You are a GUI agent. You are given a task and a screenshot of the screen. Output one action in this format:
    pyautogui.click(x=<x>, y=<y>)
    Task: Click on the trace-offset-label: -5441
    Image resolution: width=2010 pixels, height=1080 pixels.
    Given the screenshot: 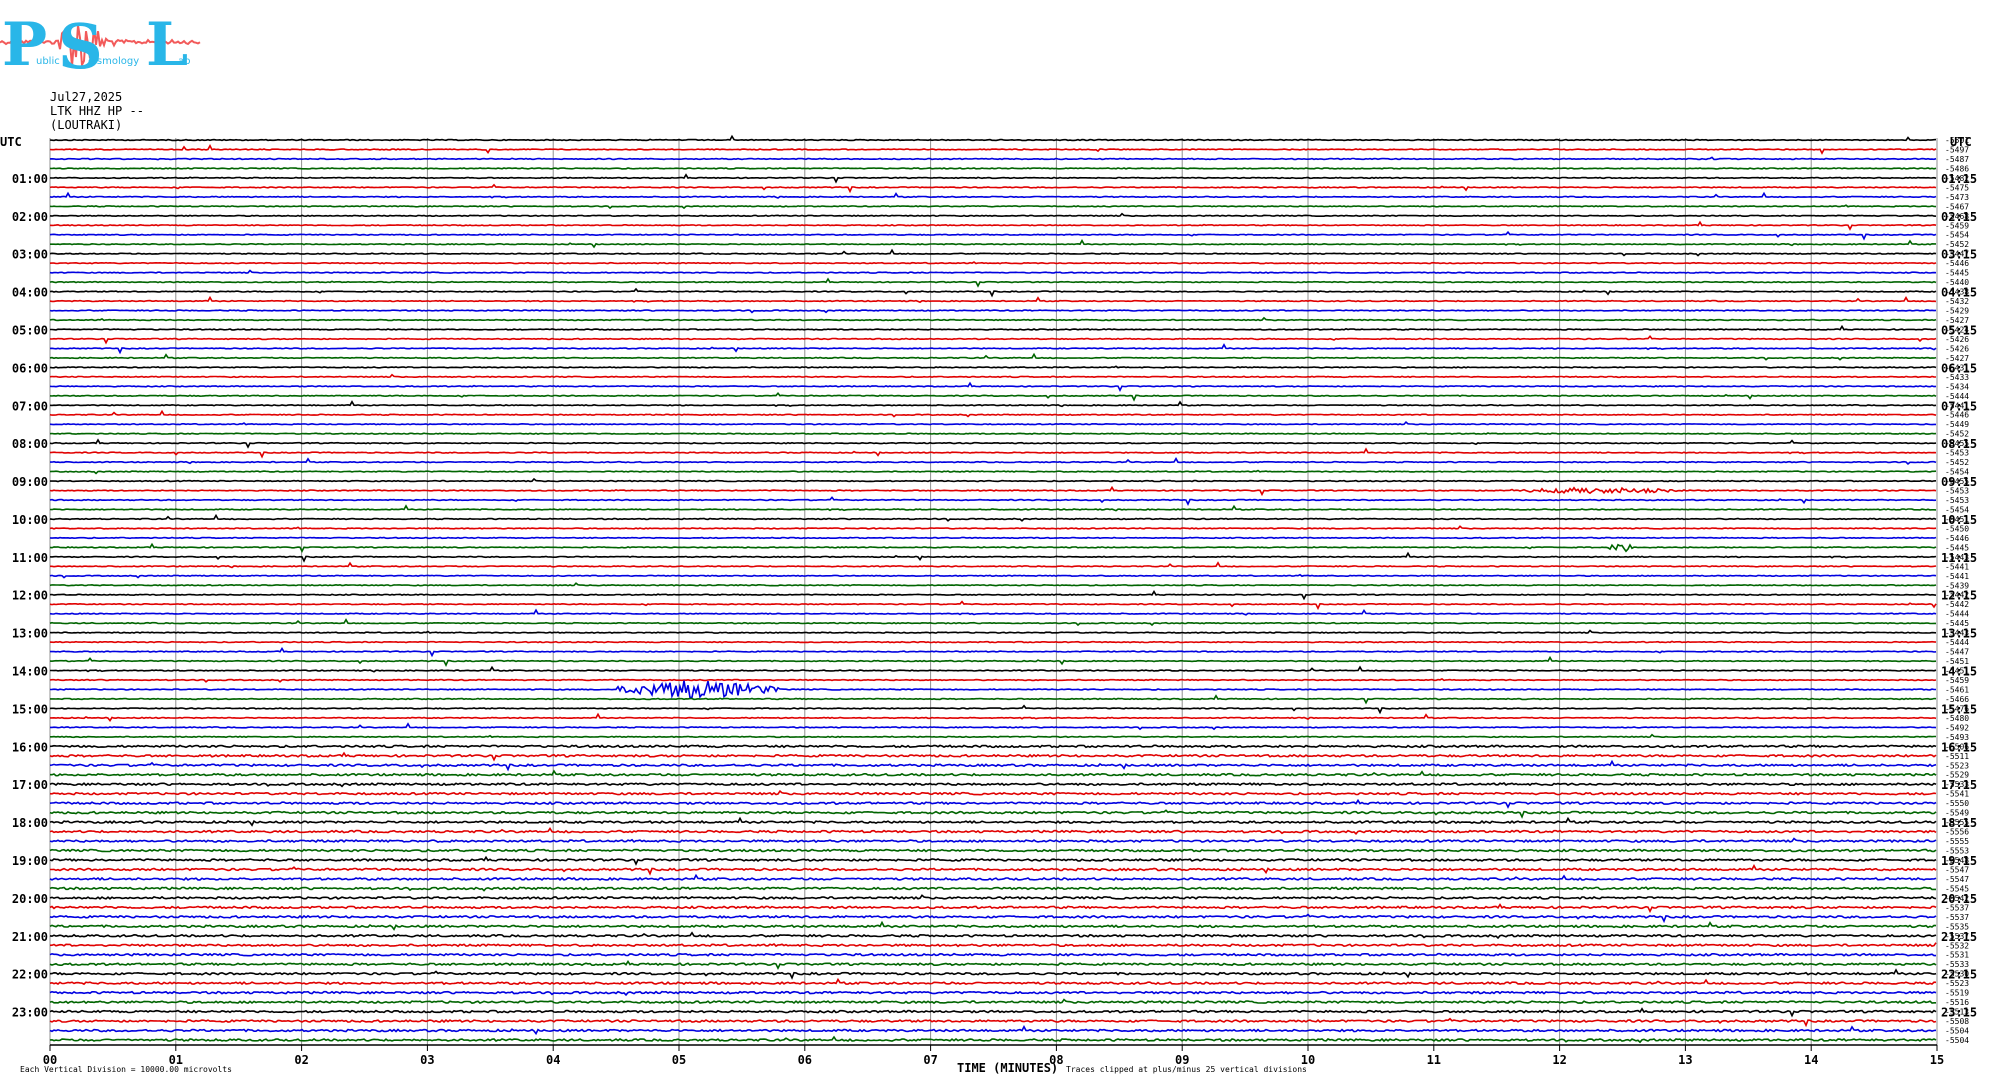 What is the action you would take?
    pyautogui.click(x=1957, y=576)
    